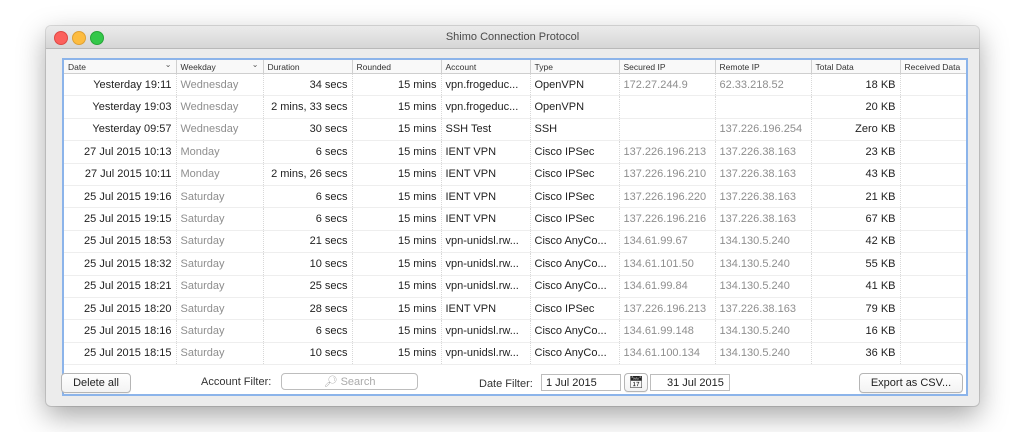  What do you see at coordinates (856, 264) in the screenshot?
I see `cell-total-data: 55 KB` at bounding box center [856, 264].